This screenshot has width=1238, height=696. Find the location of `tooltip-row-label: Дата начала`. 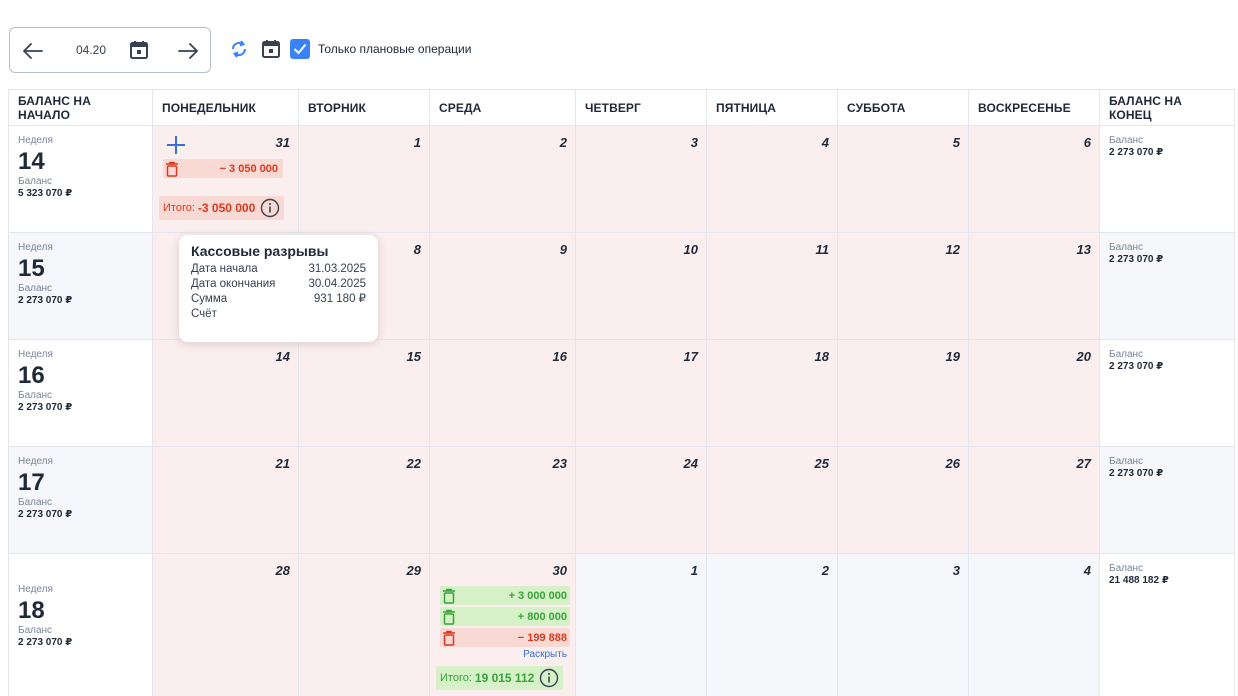

tooltip-row-label: Дата начала is located at coordinates (224, 269).